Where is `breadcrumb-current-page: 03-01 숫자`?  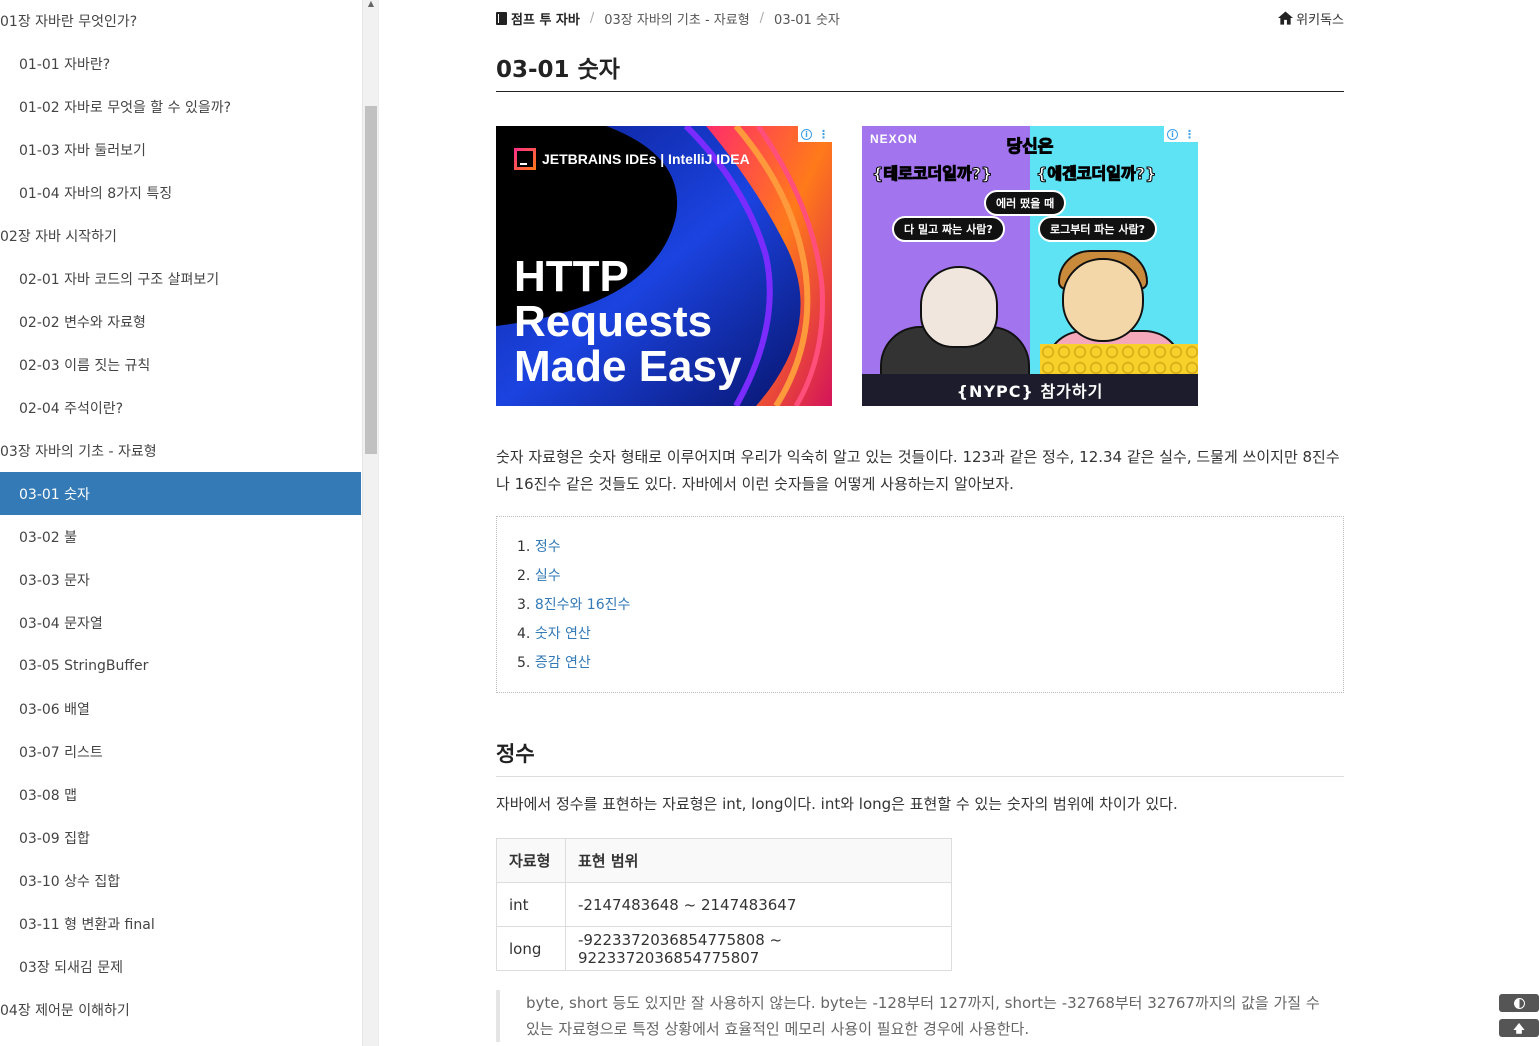 breadcrumb-current-page: 03-01 숫자 is located at coordinates (807, 20).